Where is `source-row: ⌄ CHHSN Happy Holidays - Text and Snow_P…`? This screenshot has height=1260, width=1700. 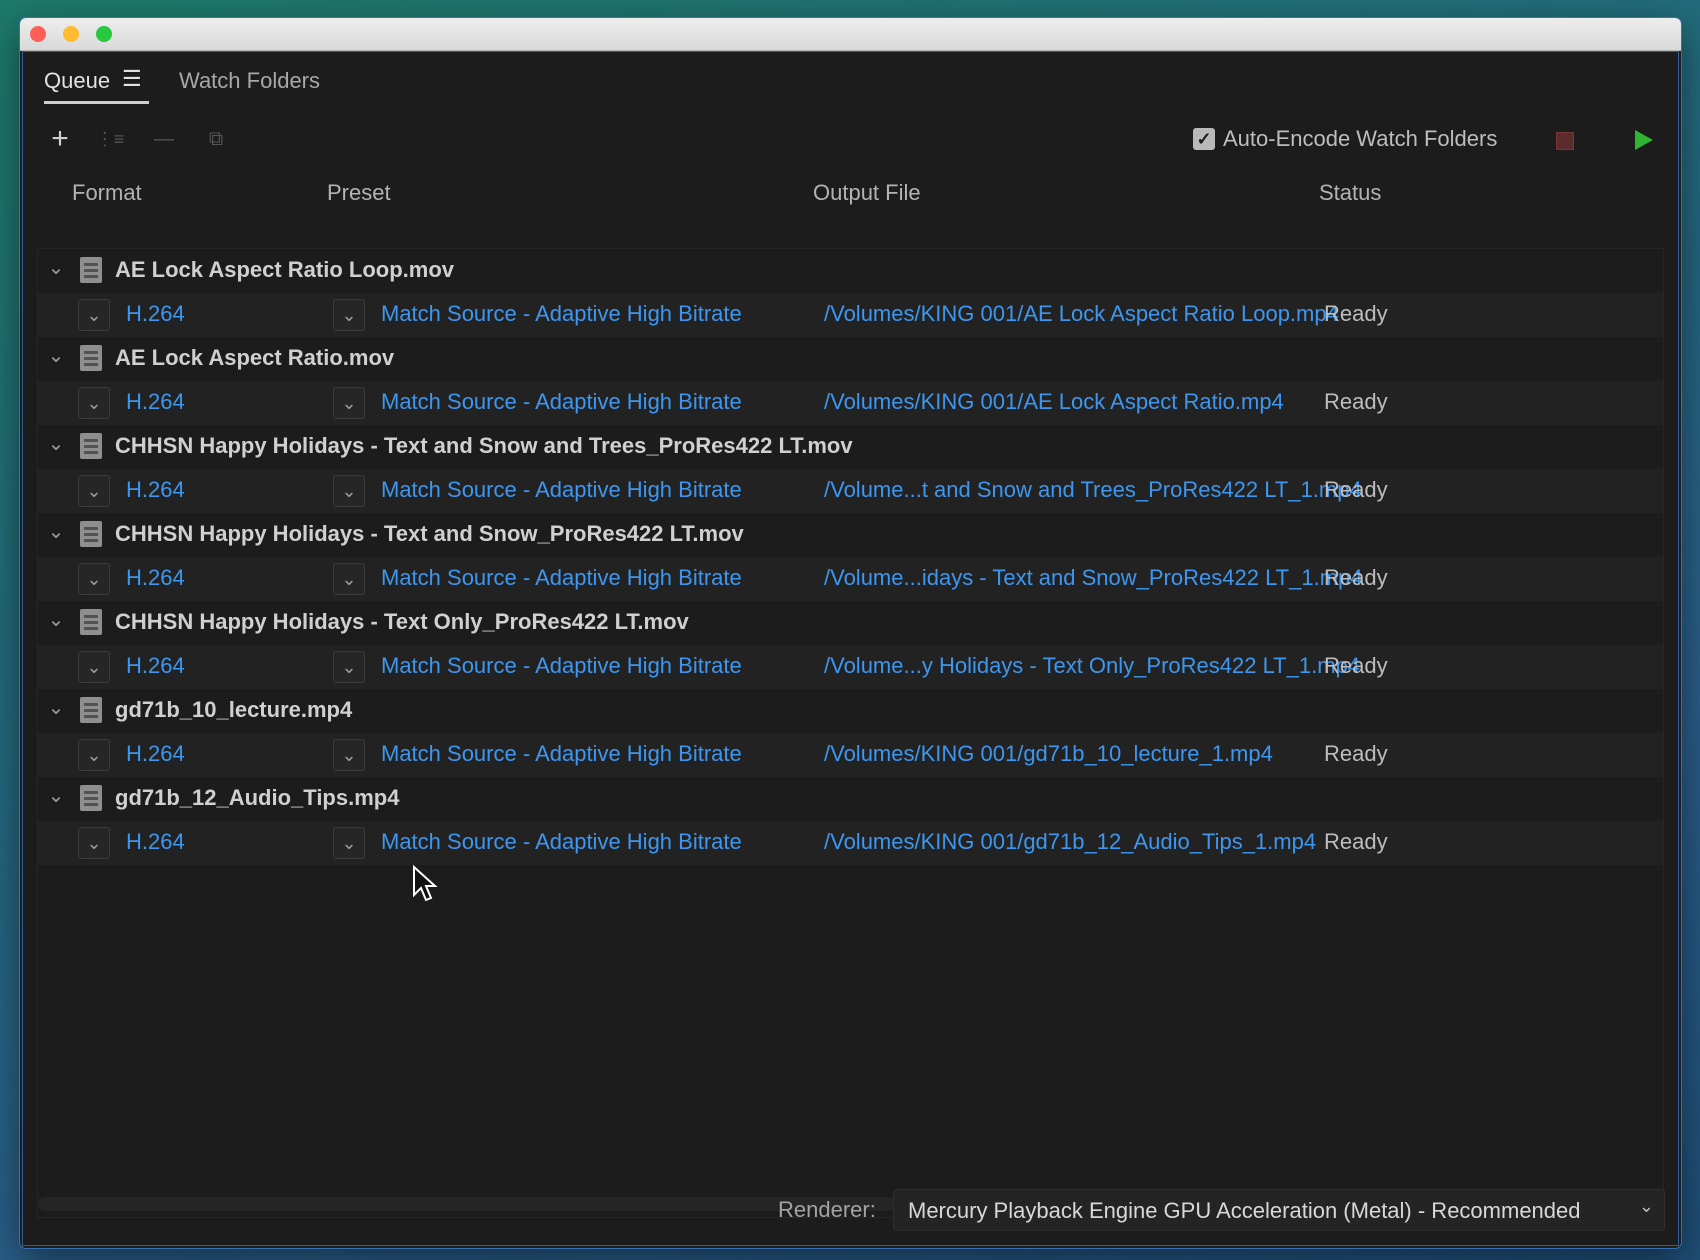
source-row: ⌄ CHHSN Happy Holidays - Text and Snow_P… is located at coordinates (850, 535).